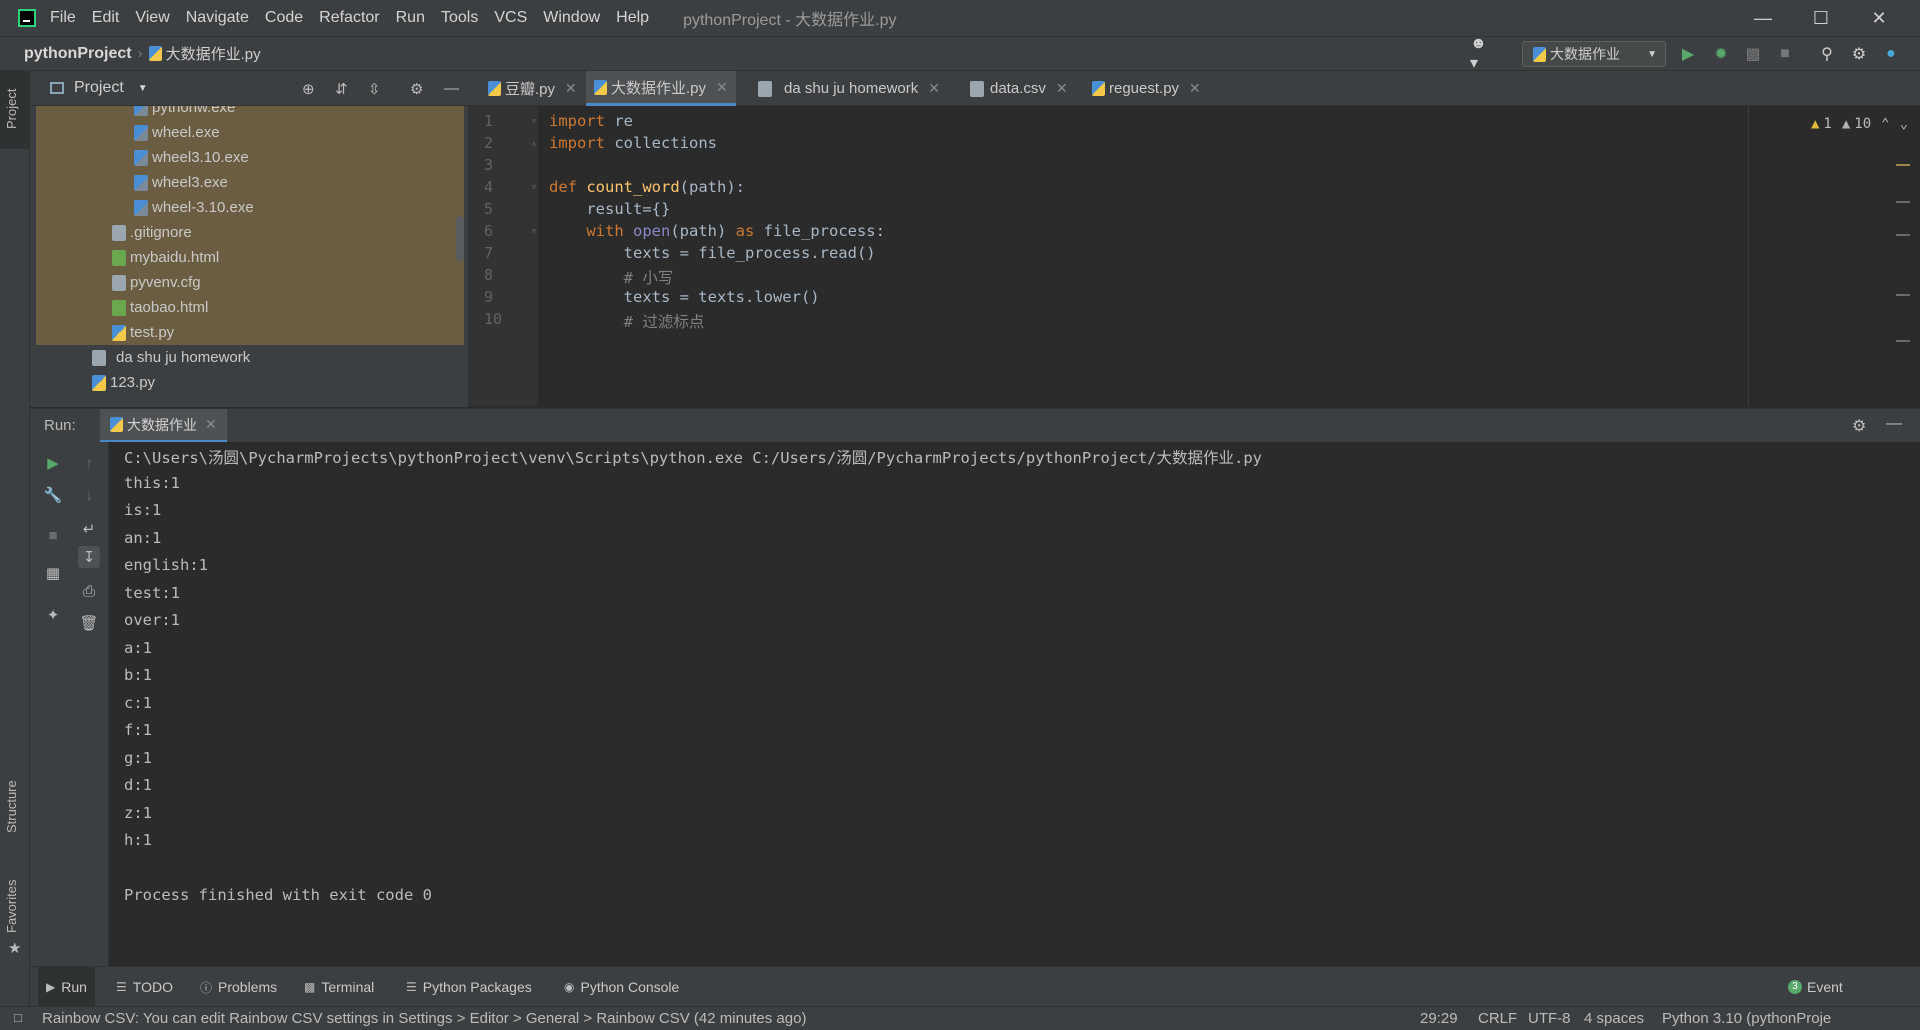 The height and width of the screenshot is (1030, 1920). What do you see at coordinates (78, 54) in the screenshot?
I see `breadcrumb-project: pythonProject` at bounding box center [78, 54].